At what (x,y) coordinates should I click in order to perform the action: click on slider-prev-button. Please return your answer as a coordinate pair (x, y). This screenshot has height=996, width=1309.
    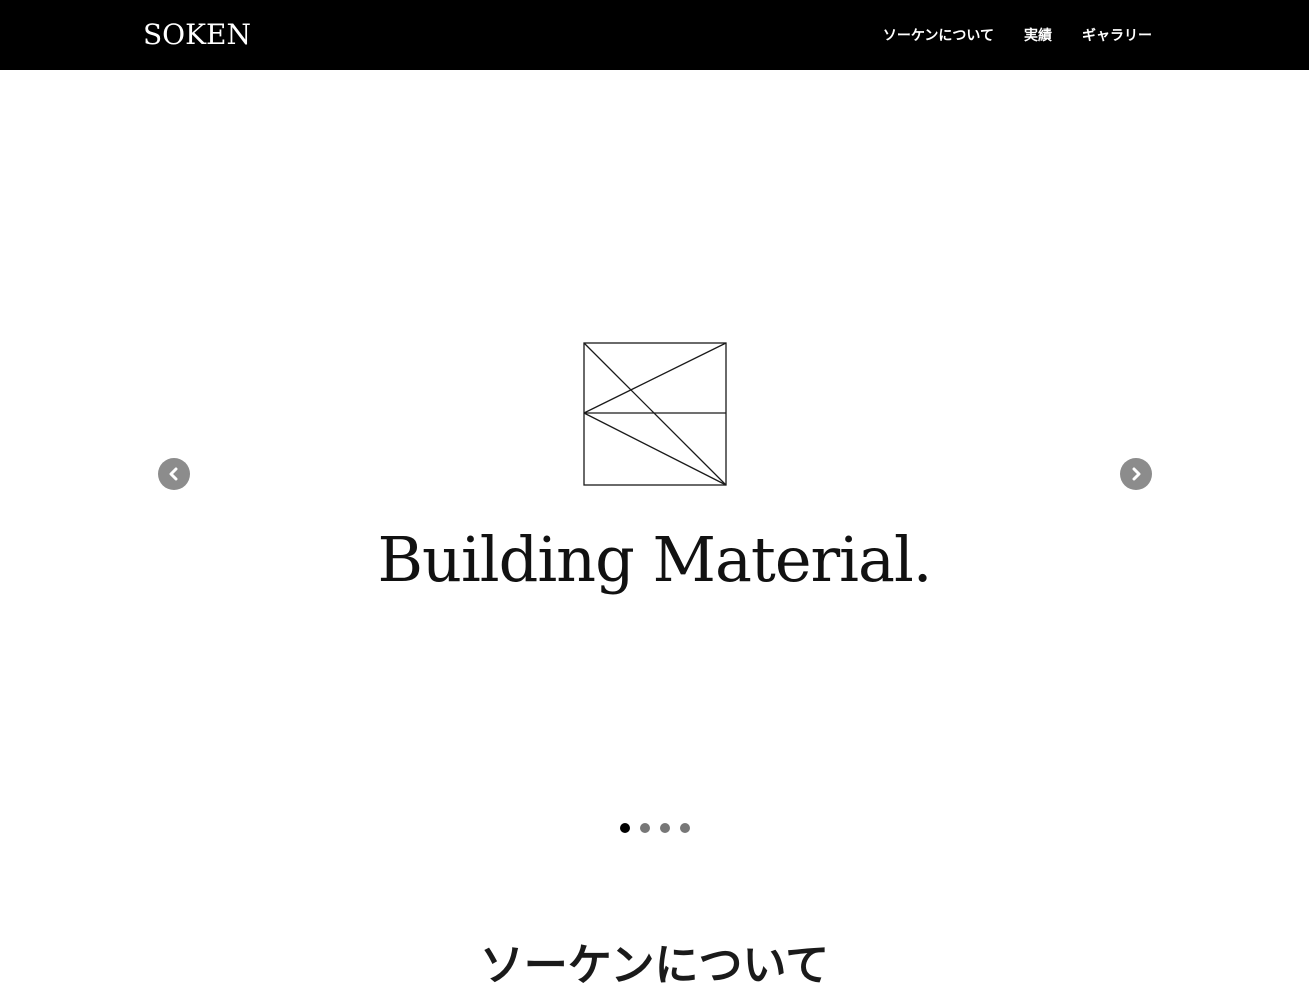
    Looking at the image, I should click on (174, 474).